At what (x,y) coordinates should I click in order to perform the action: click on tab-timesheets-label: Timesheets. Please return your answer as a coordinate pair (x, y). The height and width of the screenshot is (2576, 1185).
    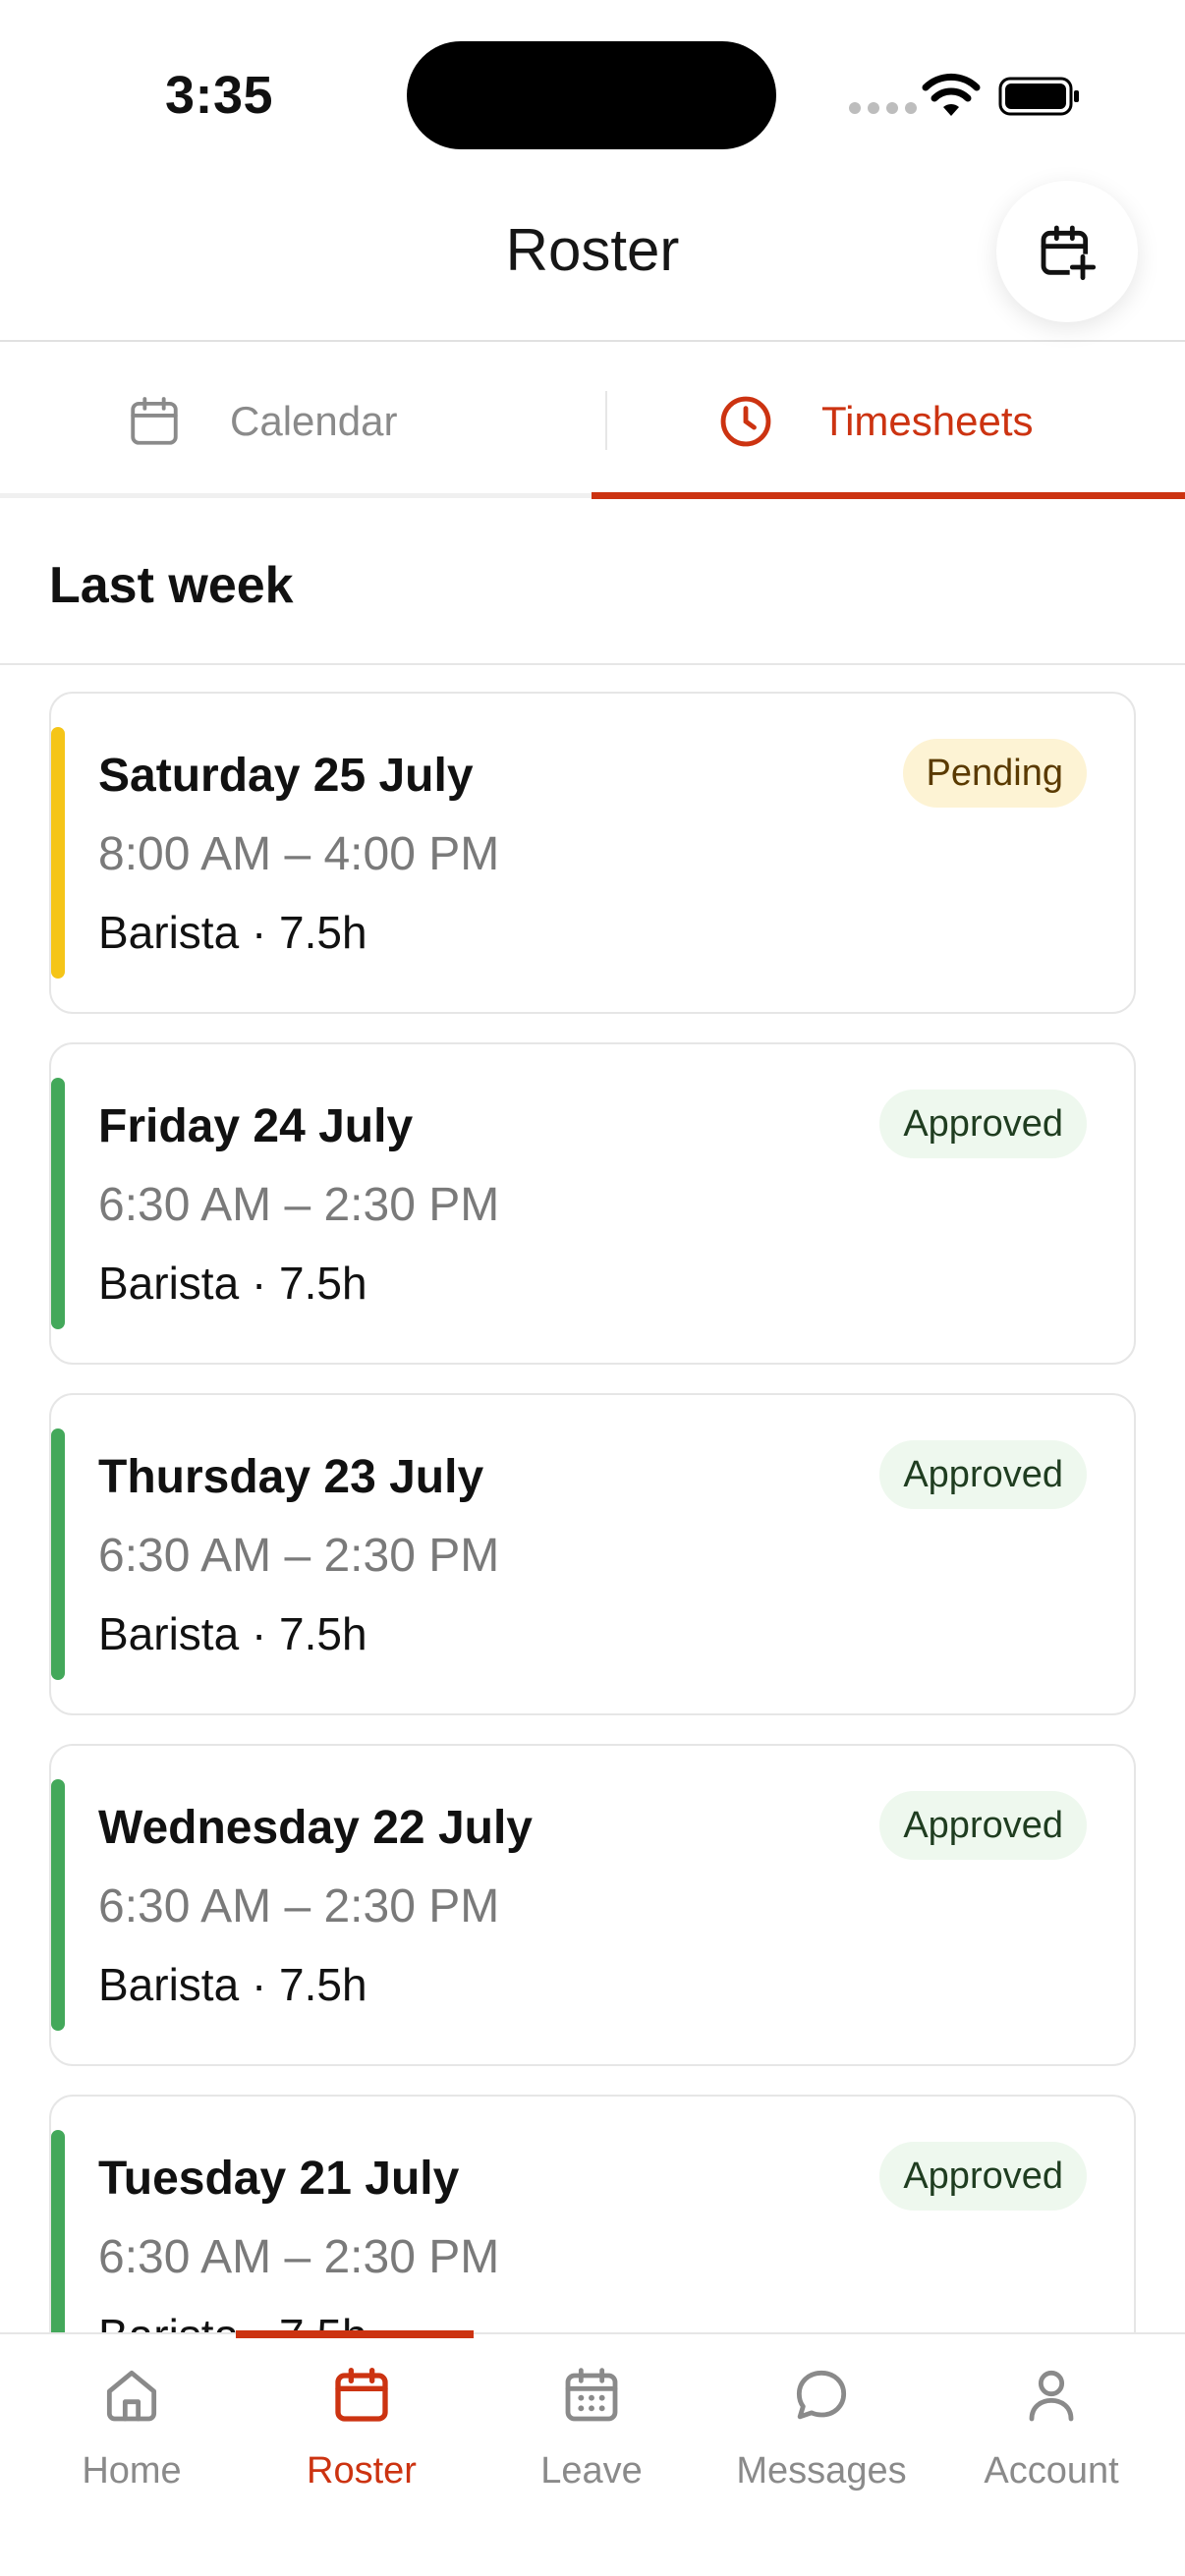
    Looking at the image, I should click on (928, 421).